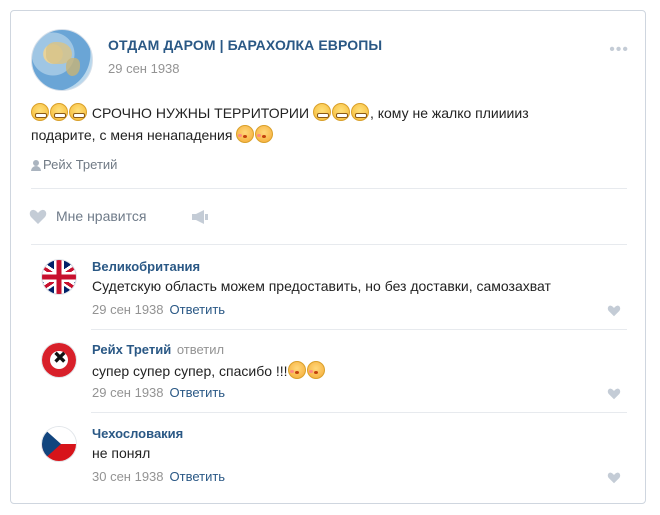 This screenshot has width=660, height=515. Describe the element at coordinates (132, 135) in the screenshot. I see `post-text-line2: подарите, с меня ненападения` at that location.